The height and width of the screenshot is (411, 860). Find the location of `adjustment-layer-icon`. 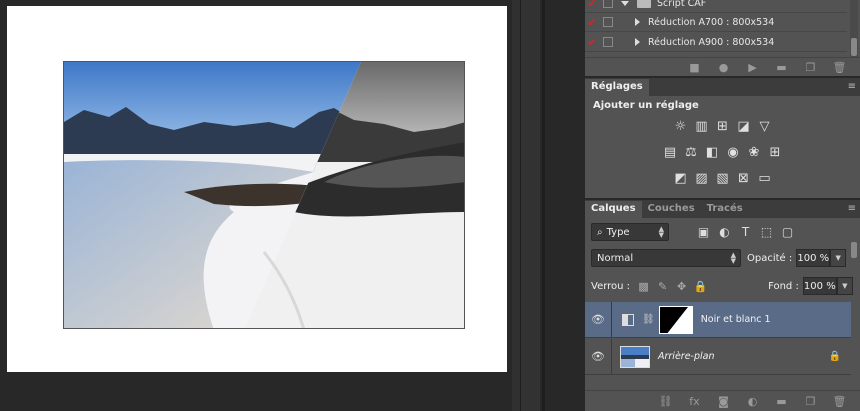

adjustment-layer-icon is located at coordinates (628, 319).